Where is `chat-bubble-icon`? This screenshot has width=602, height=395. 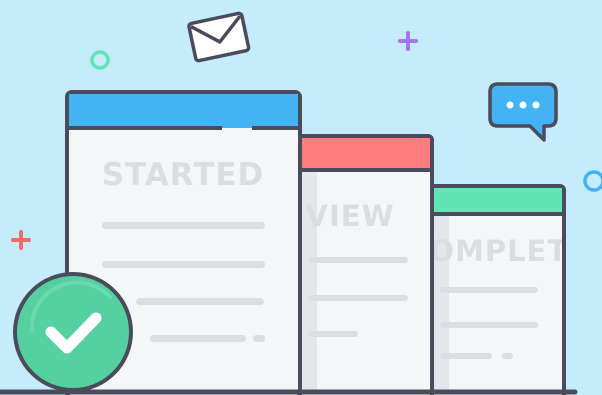 chat-bubble-icon is located at coordinates (523, 112).